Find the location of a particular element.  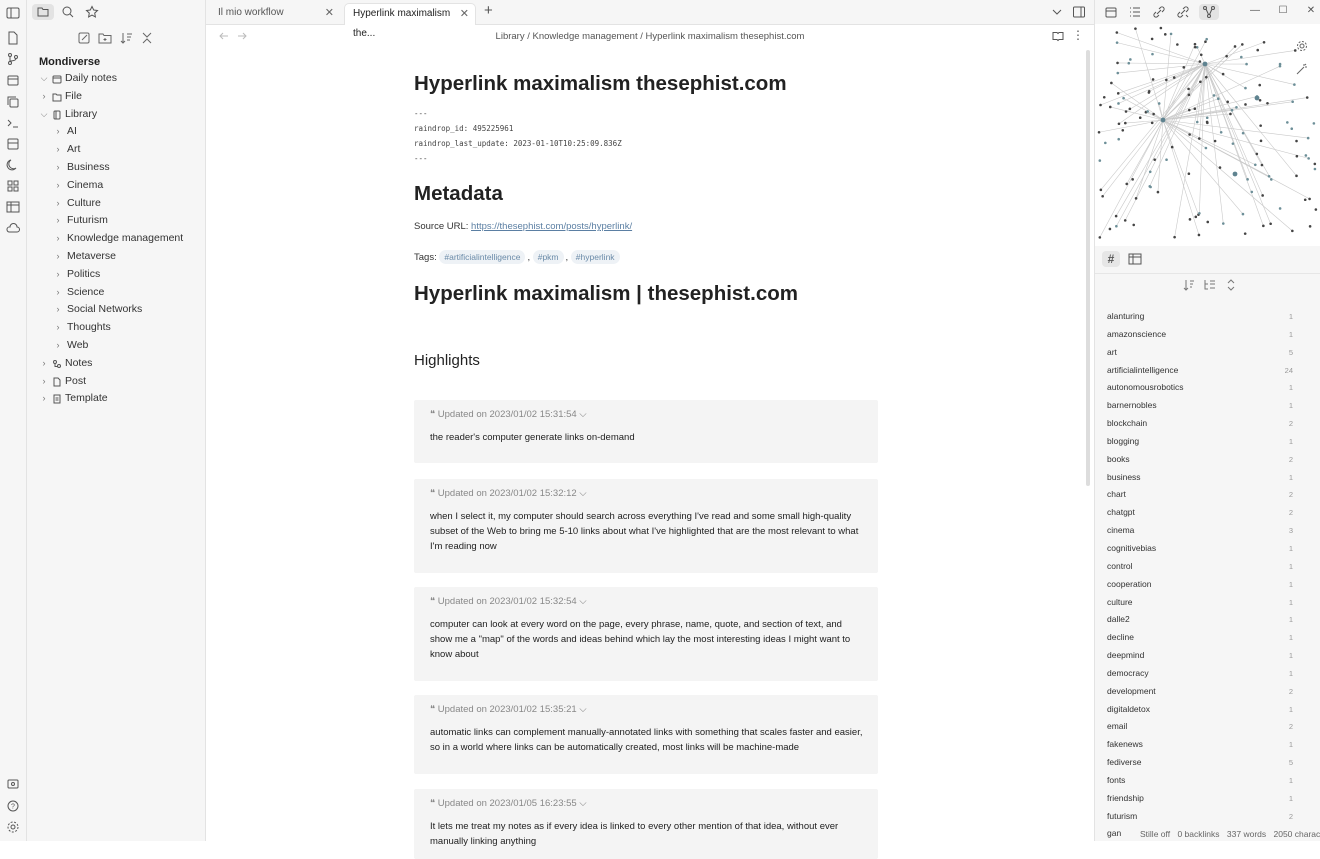

tag-item-dalle2: dalle21 is located at coordinates (1207, 620).